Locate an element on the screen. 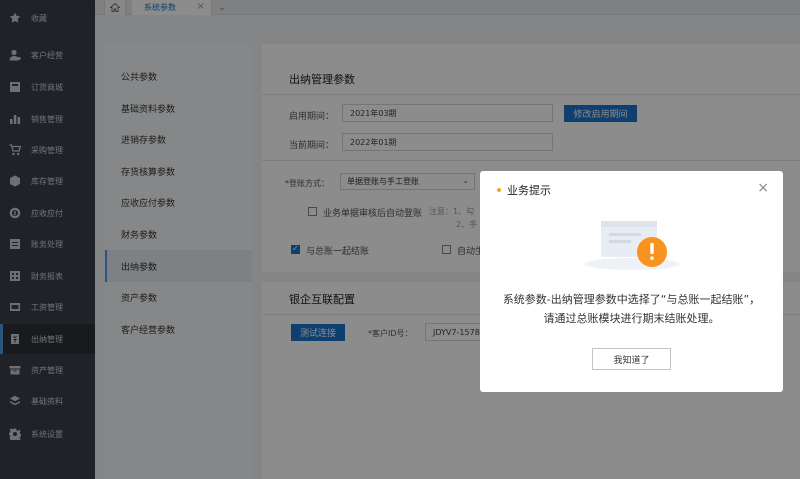 Image resolution: width=800 pixels, height=479 pixels. acknowledge-button: 我知道了 is located at coordinates (631, 359).